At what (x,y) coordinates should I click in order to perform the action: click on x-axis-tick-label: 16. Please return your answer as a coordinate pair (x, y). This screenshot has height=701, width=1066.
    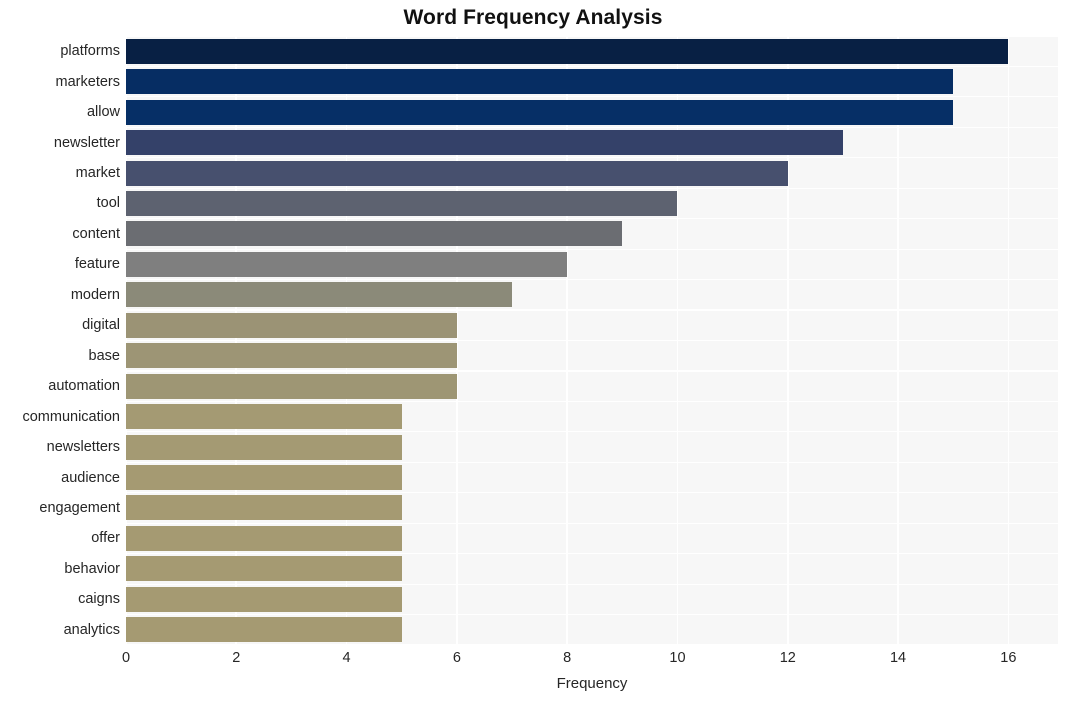
    Looking at the image, I should click on (1008, 658).